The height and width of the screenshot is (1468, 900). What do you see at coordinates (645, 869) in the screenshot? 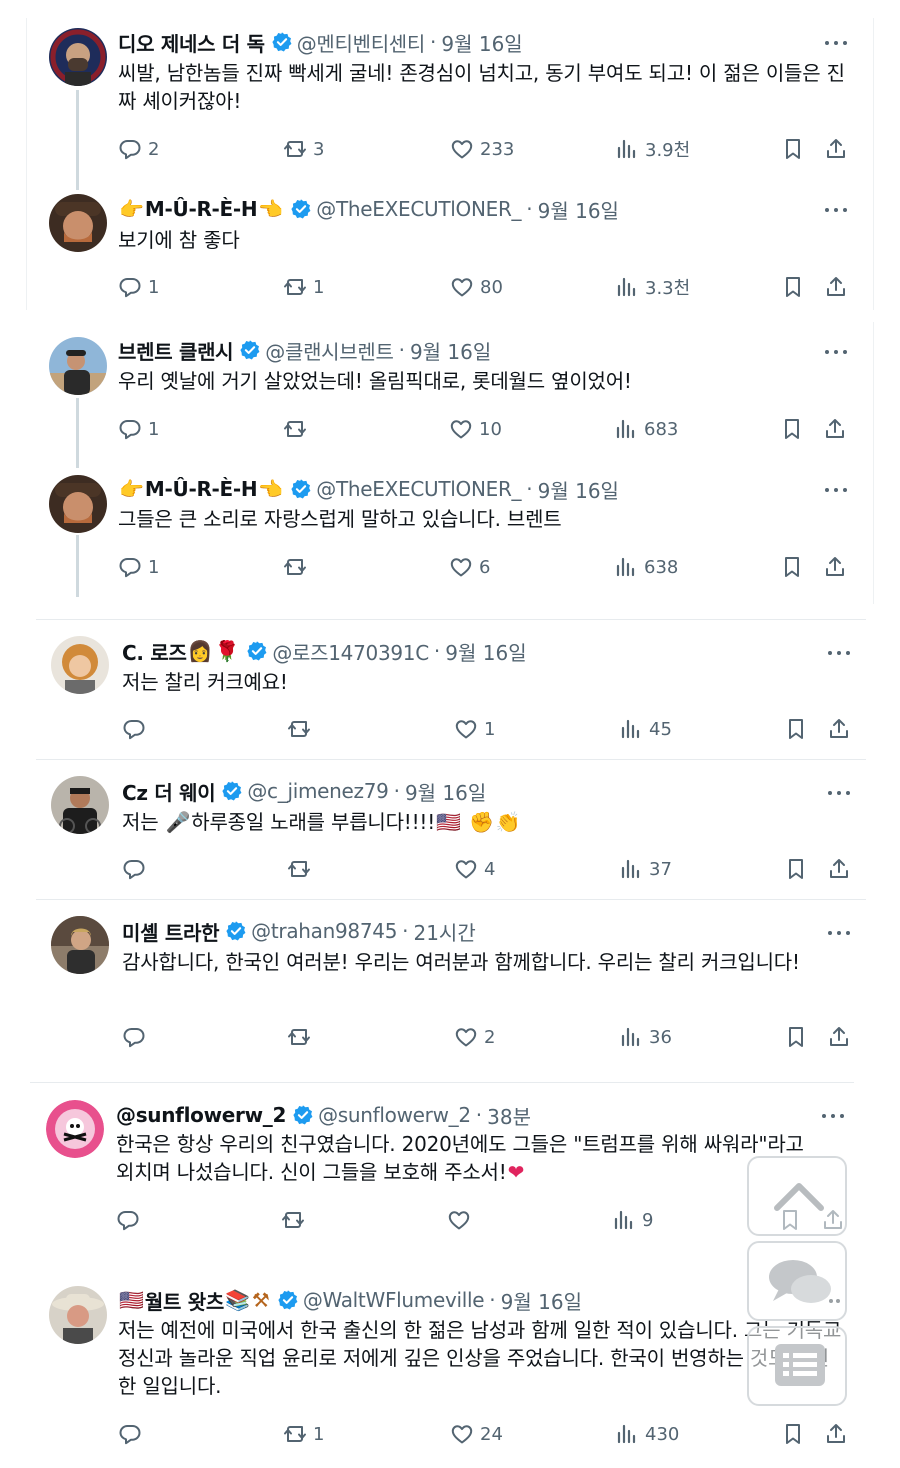
I see `views-button: 37` at bounding box center [645, 869].